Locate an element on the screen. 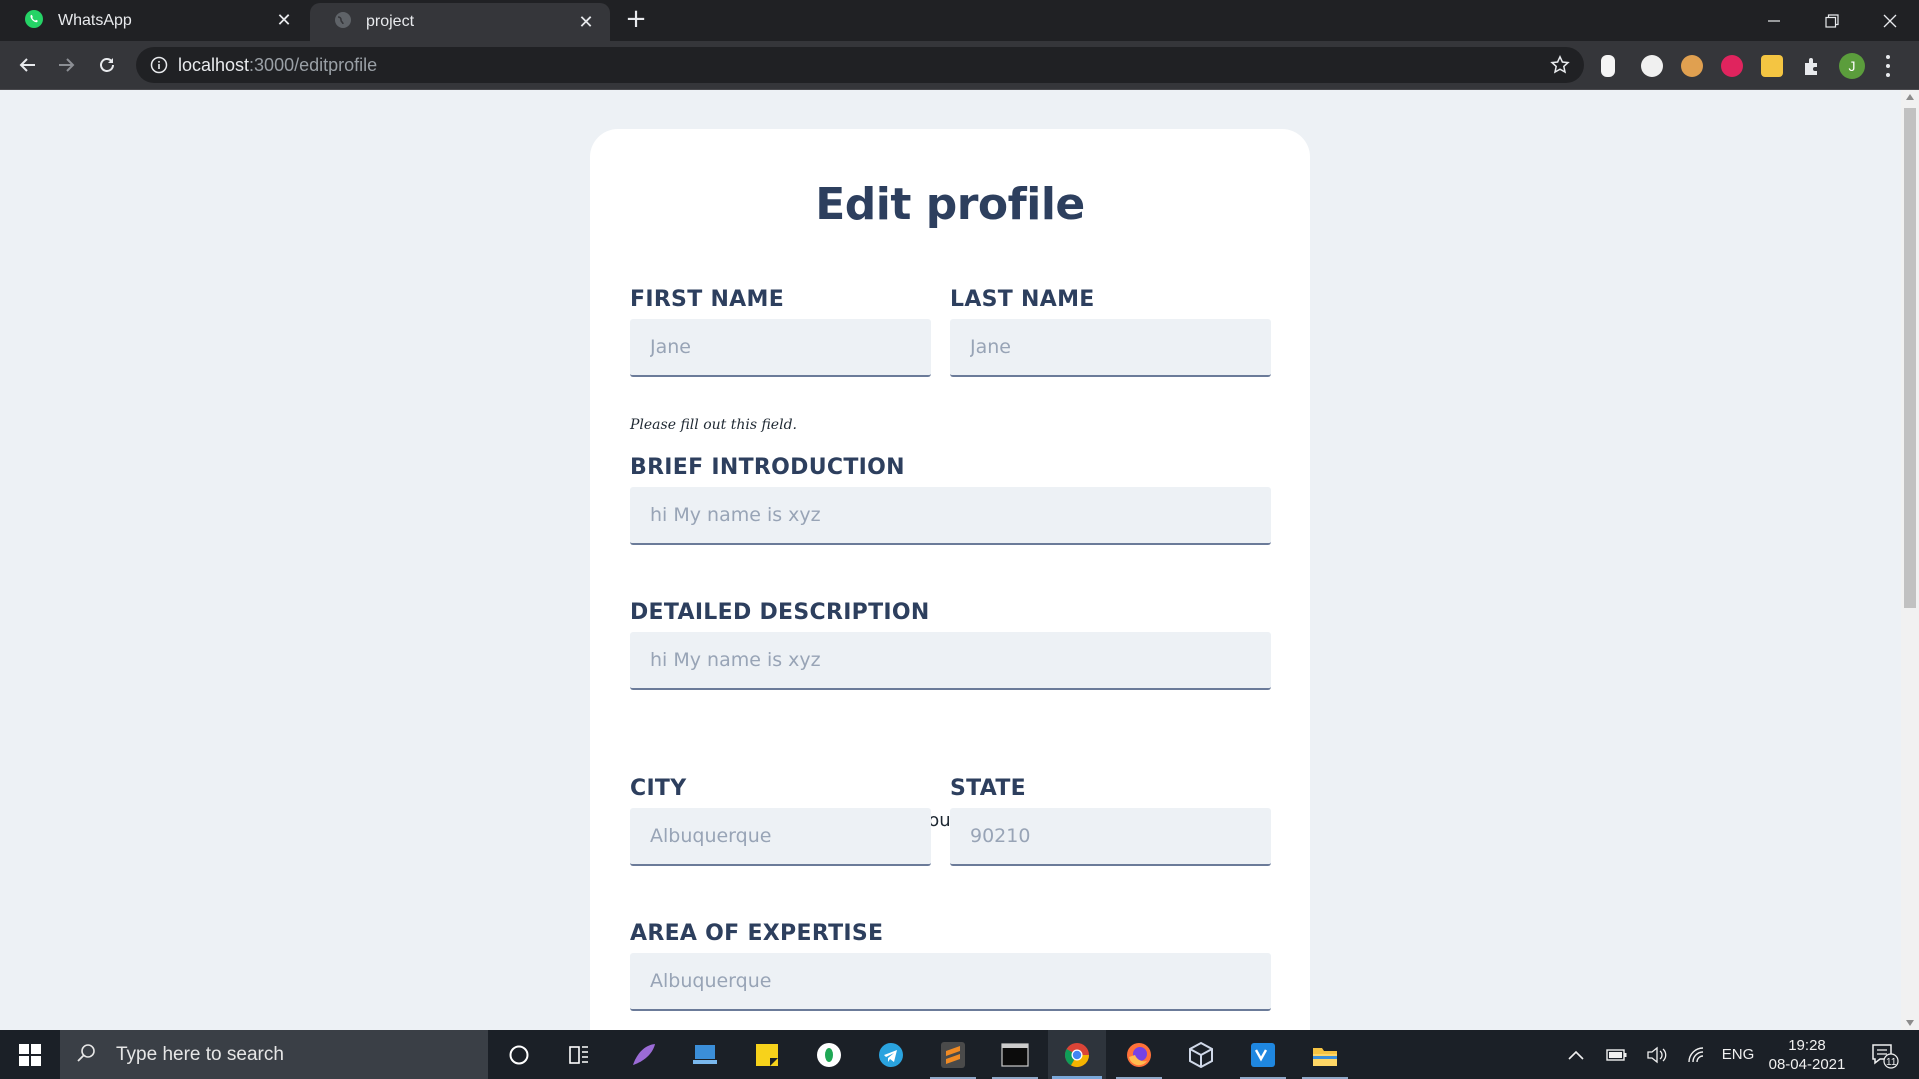  bookmark-star-icon is located at coordinates (1560, 67).